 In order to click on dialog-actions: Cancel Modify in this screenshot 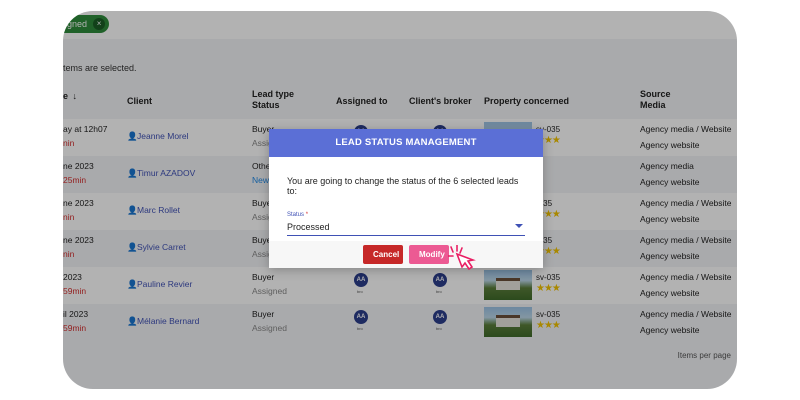, I will do `click(406, 254)`.